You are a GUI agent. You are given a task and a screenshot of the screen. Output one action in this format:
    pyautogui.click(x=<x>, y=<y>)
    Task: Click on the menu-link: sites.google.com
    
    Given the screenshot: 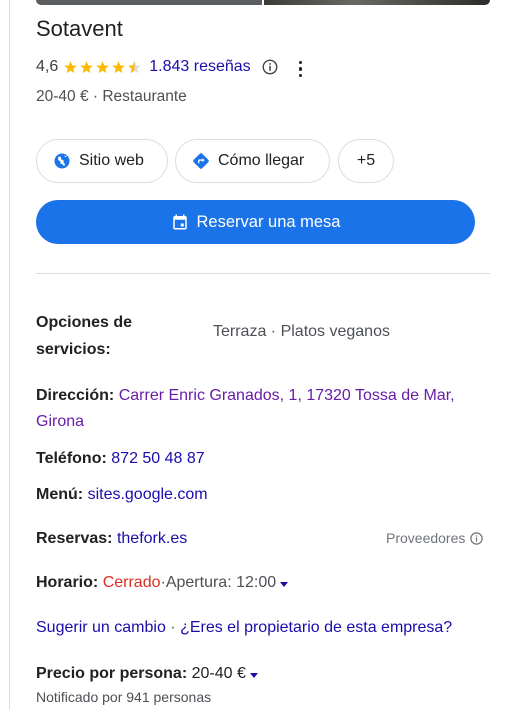 What is the action you would take?
    pyautogui.click(x=148, y=494)
    